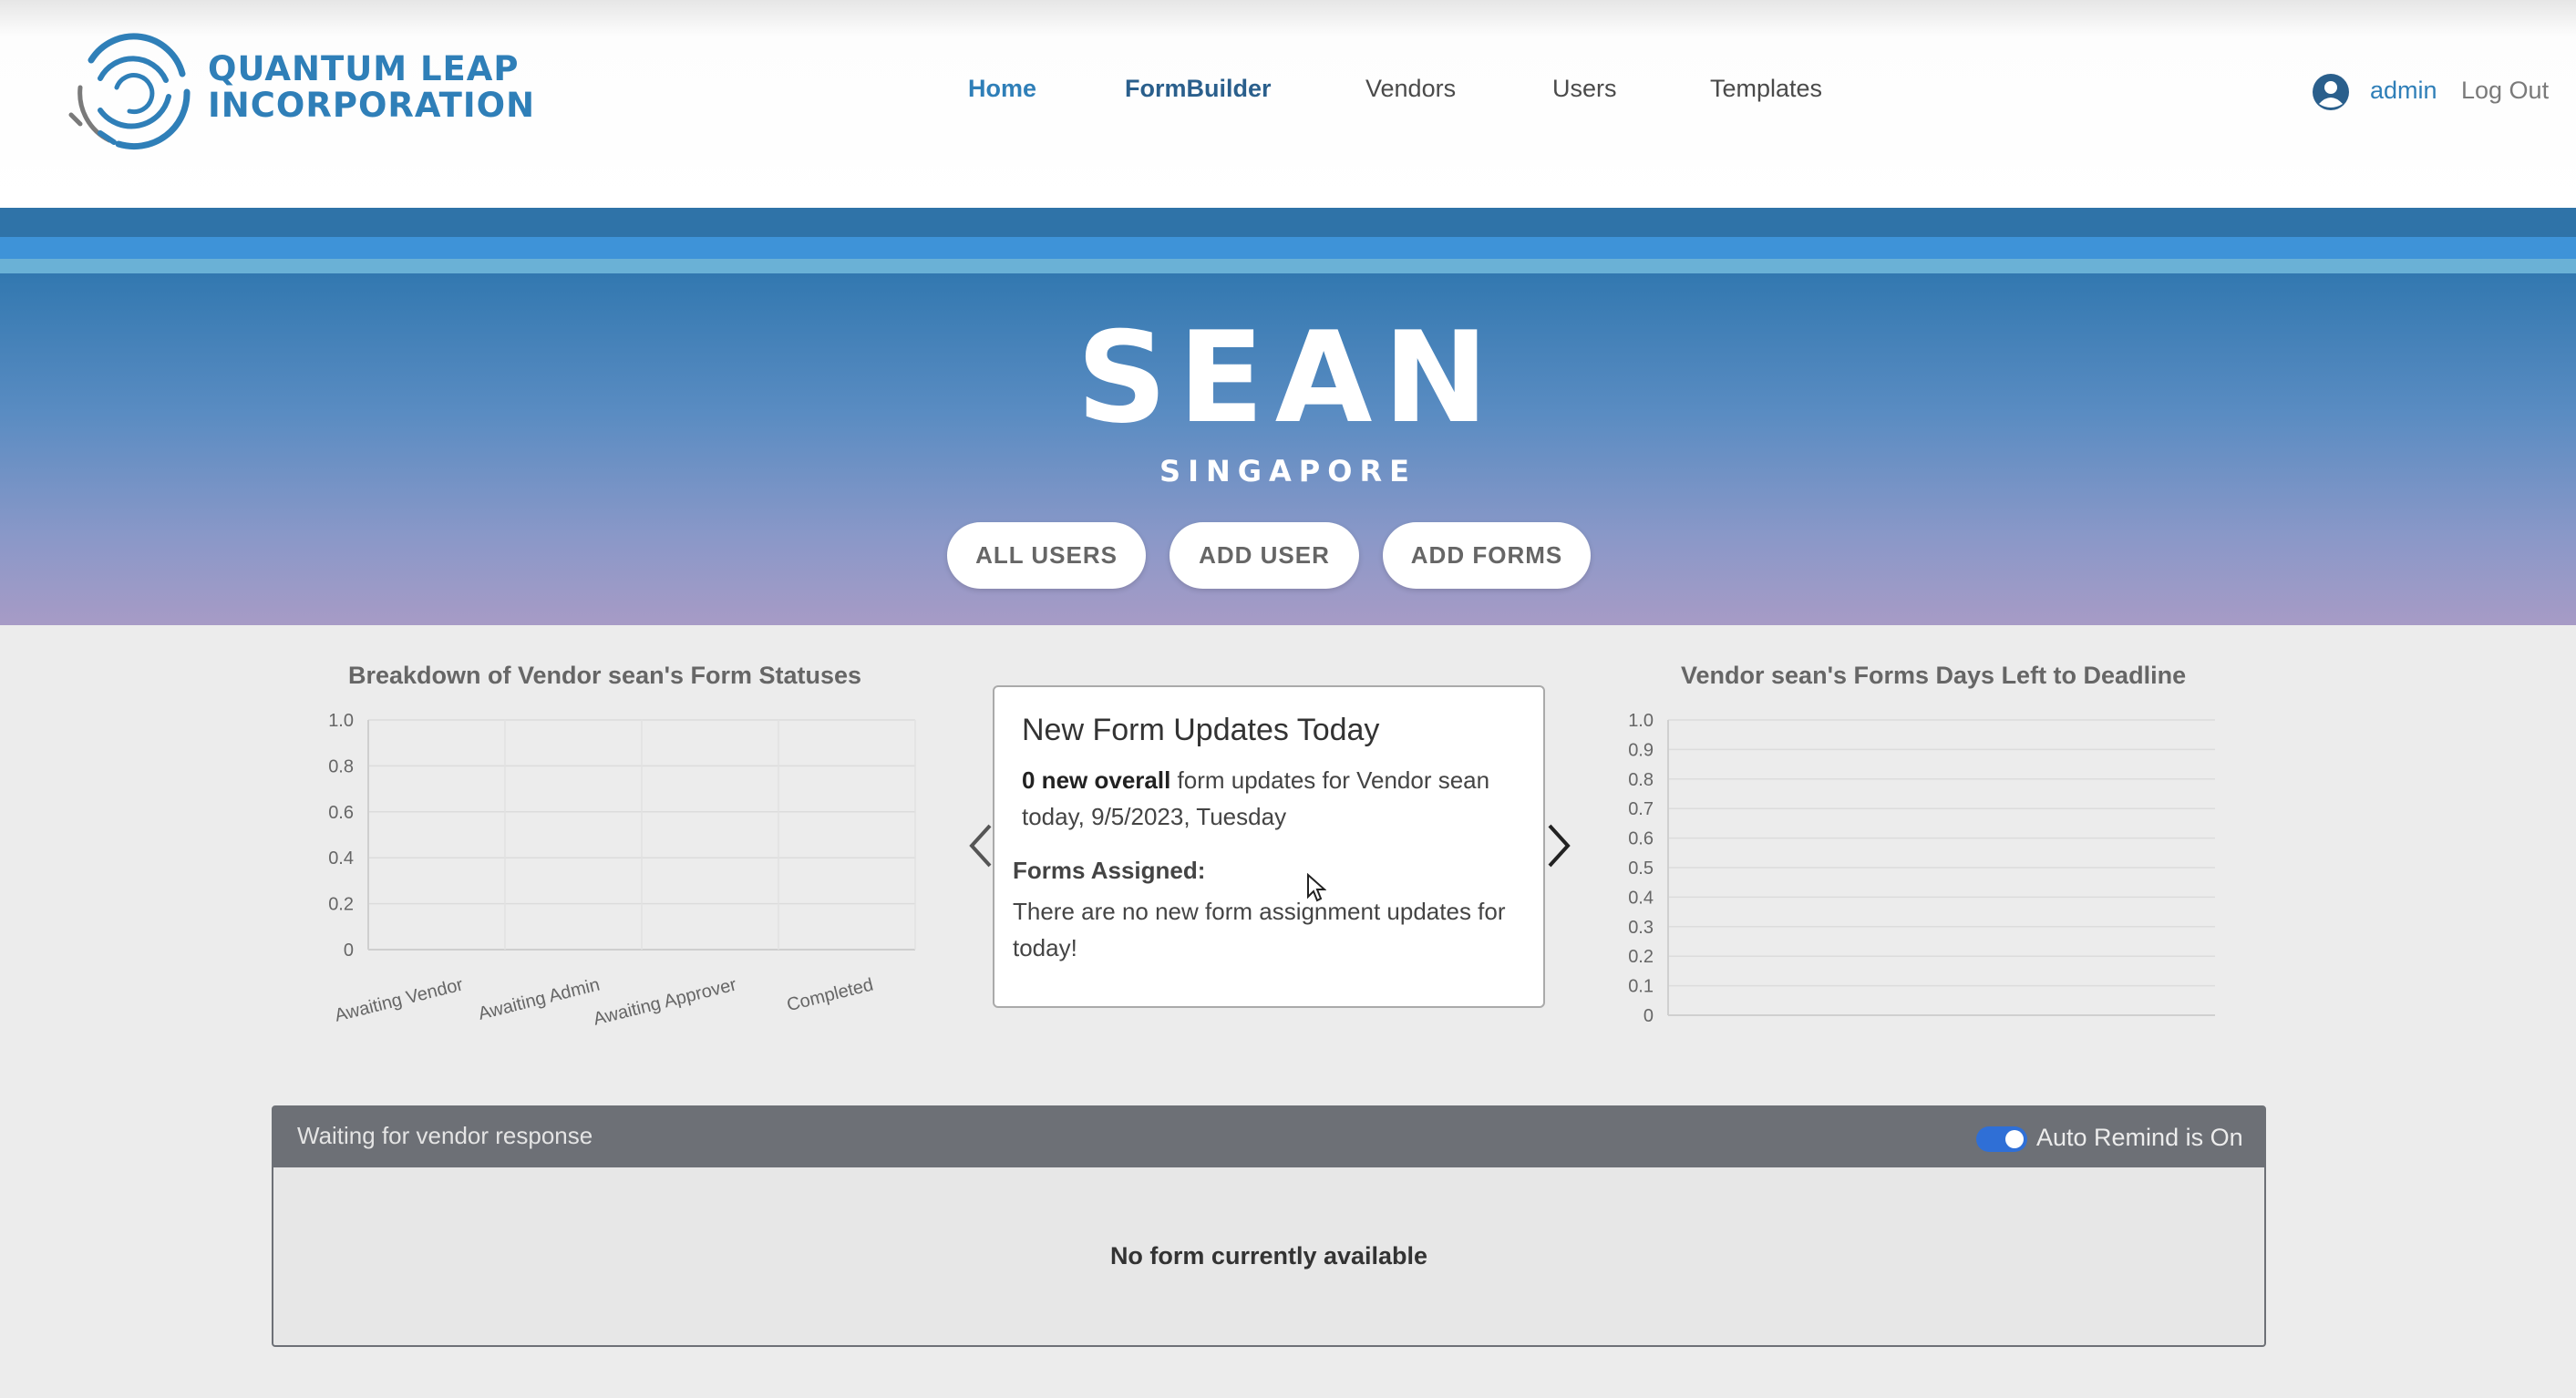 The height and width of the screenshot is (1398, 2576). What do you see at coordinates (2001, 1139) in the screenshot?
I see `auto-remind-toggle` at bounding box center [2001, 1139].